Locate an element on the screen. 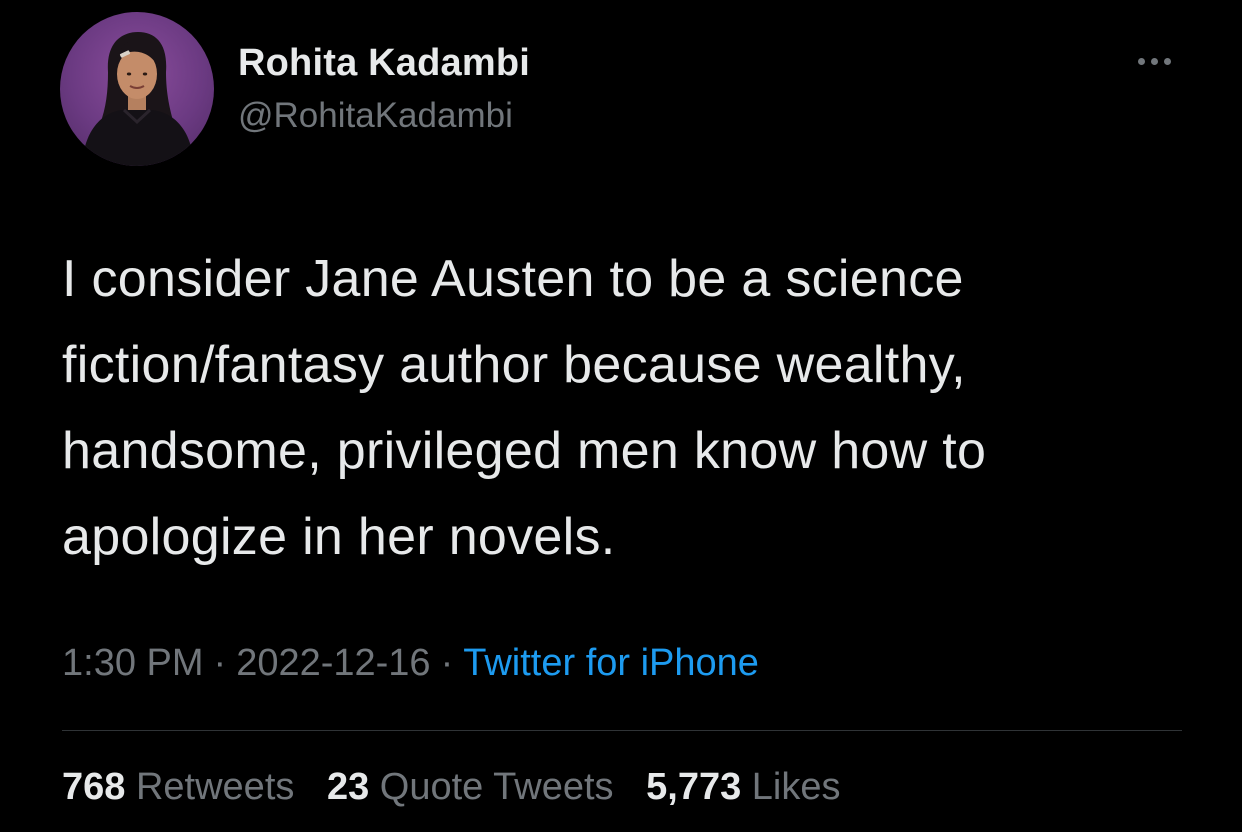 This screenshot has height=832, width=1242. tweet-text-line: handsome, privileged men know how to is located at coordinates (524, 451).